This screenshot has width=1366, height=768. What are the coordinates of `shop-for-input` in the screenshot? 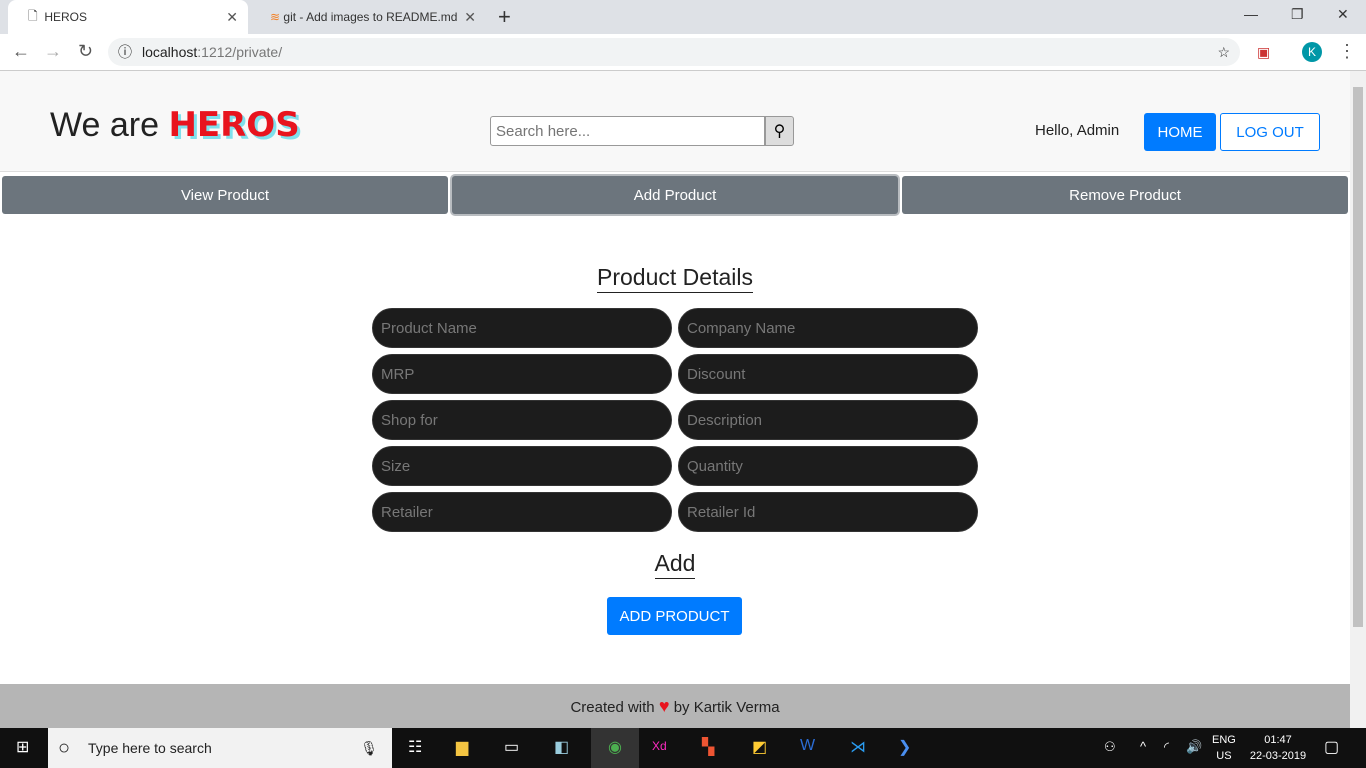 It's located at (522, 420).